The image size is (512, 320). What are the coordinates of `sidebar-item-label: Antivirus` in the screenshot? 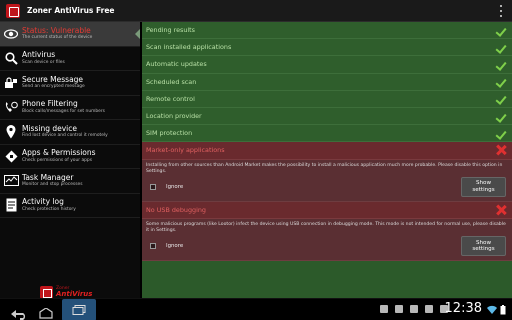 It's located at (39, 55).